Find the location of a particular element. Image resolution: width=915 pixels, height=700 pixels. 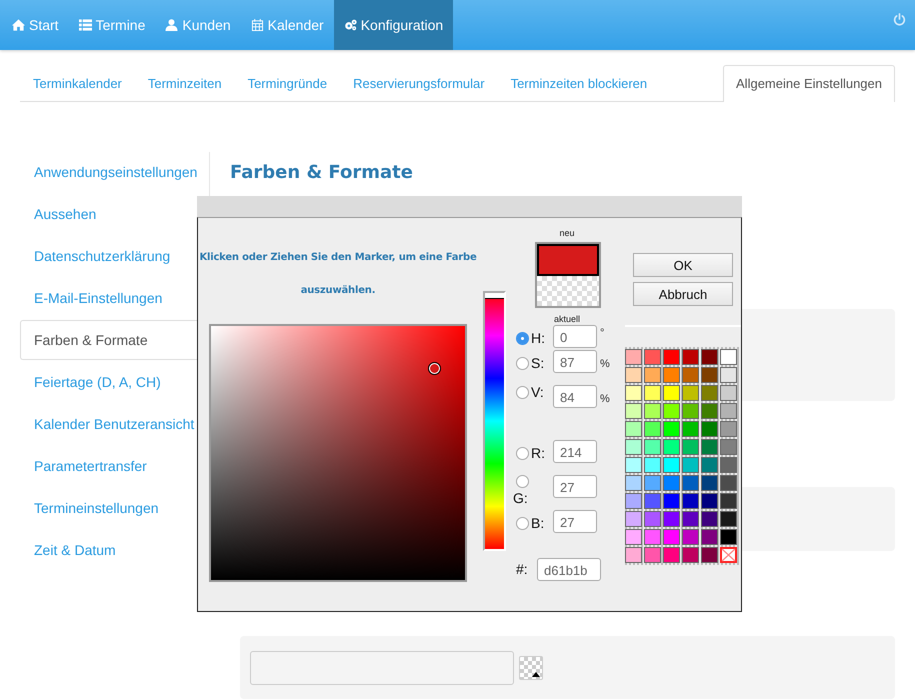

tab: Terminkalender is located at coordinates (77, 83).